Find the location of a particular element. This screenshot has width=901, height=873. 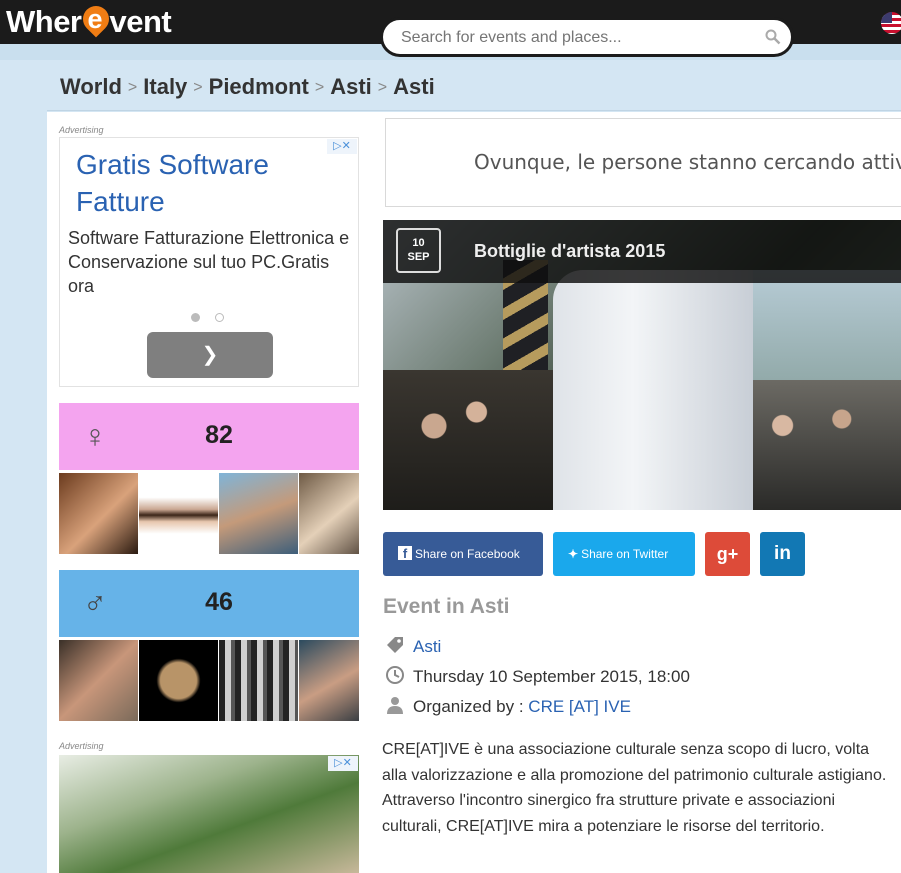

googleplus-icon: g+ is located at coordinates (727, 554).